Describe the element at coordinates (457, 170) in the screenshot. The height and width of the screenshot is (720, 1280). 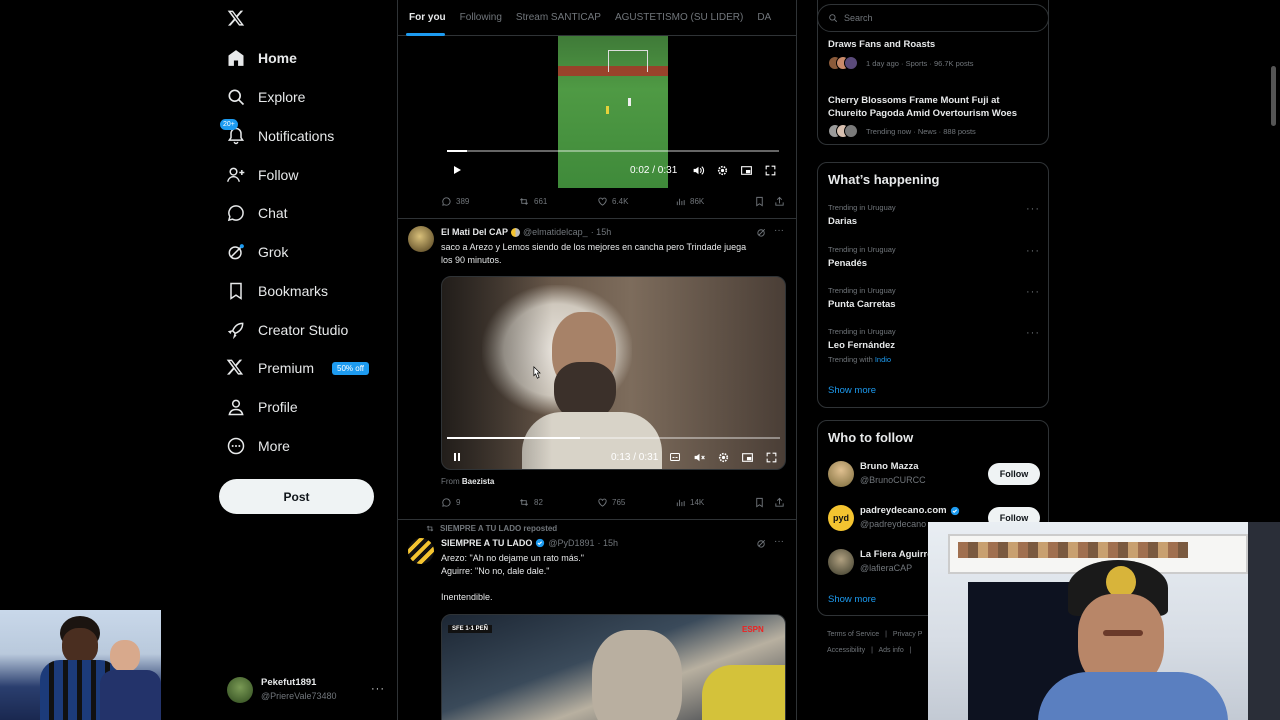
I see `play-icon` at that location.